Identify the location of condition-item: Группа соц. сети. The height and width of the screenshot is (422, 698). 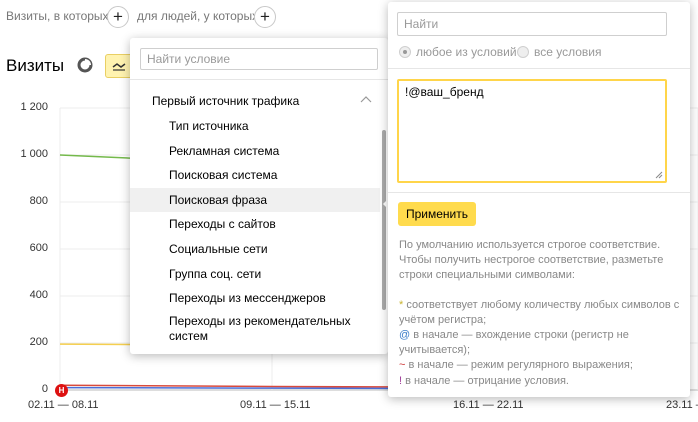
(255, 274).